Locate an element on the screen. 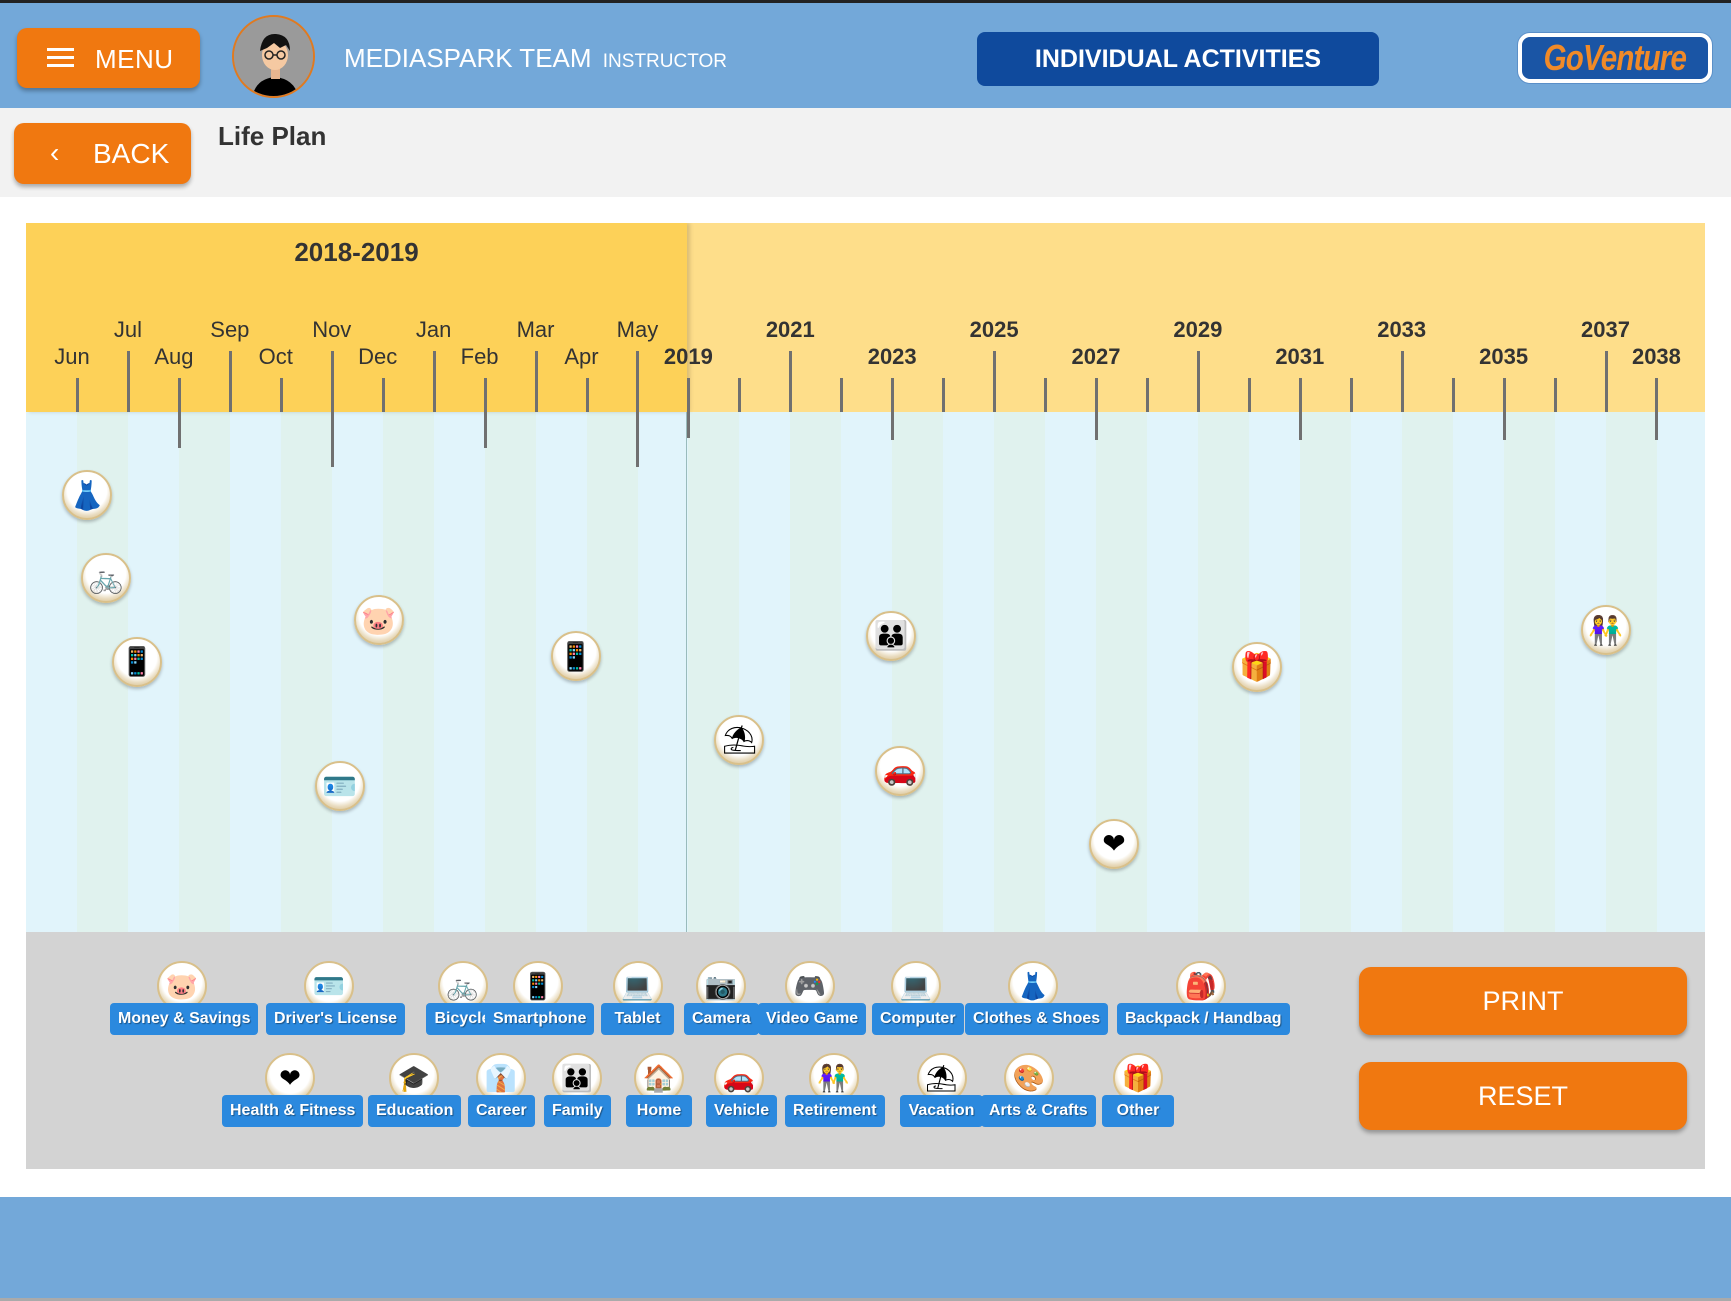 The height and width of the screenshot is (1301, 1731). legend-chip: Clothes & Shoes is located at coordinates (1037, 1019).